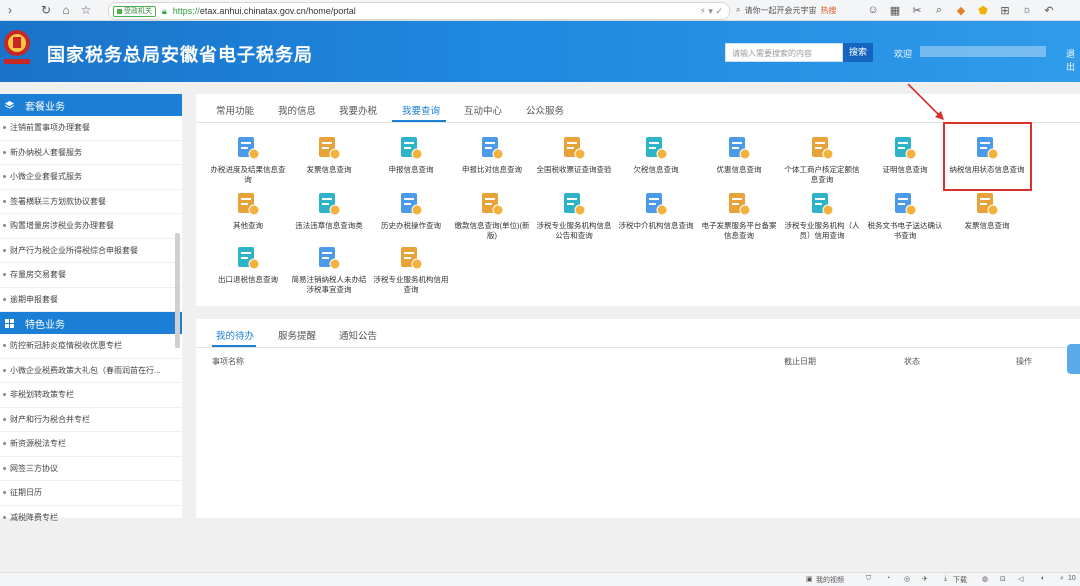 The image size is (1080, 586). I want to click on sidebar-item-featured-3: 财产和行为税合并专栏, so click(91, 420).